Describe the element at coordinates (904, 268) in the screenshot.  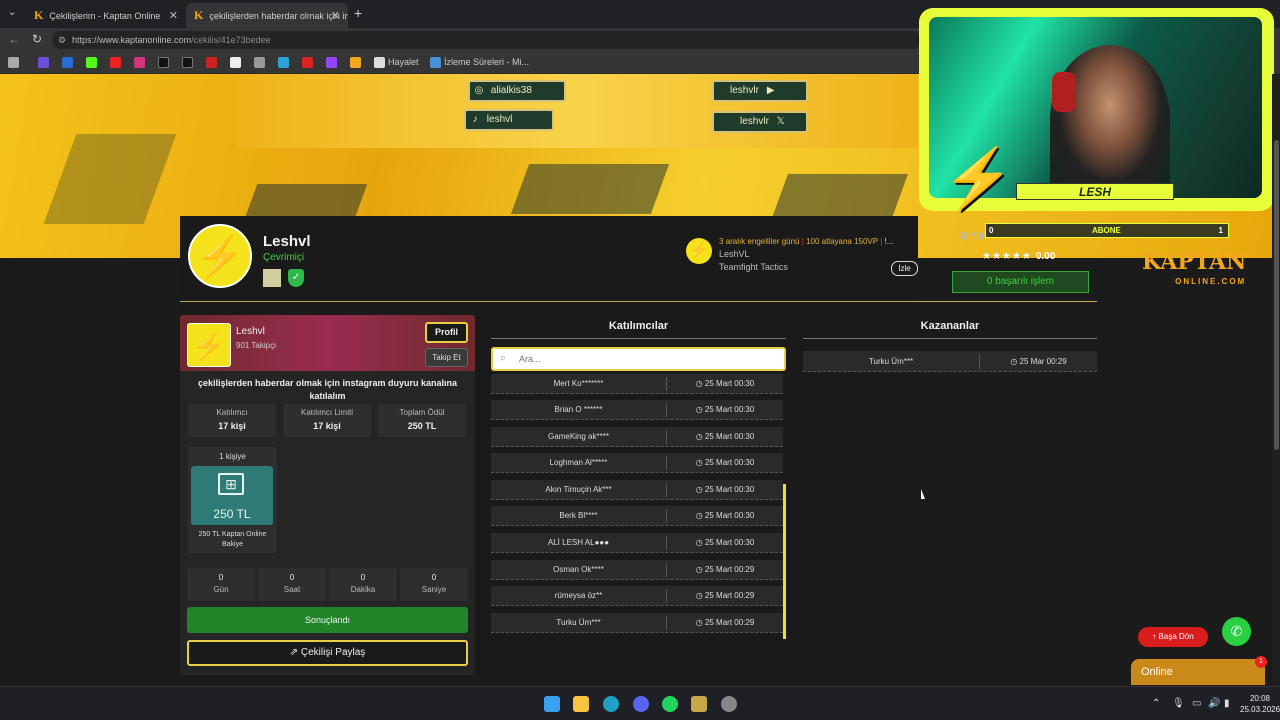
I see `watch-button: İzle` at that location.